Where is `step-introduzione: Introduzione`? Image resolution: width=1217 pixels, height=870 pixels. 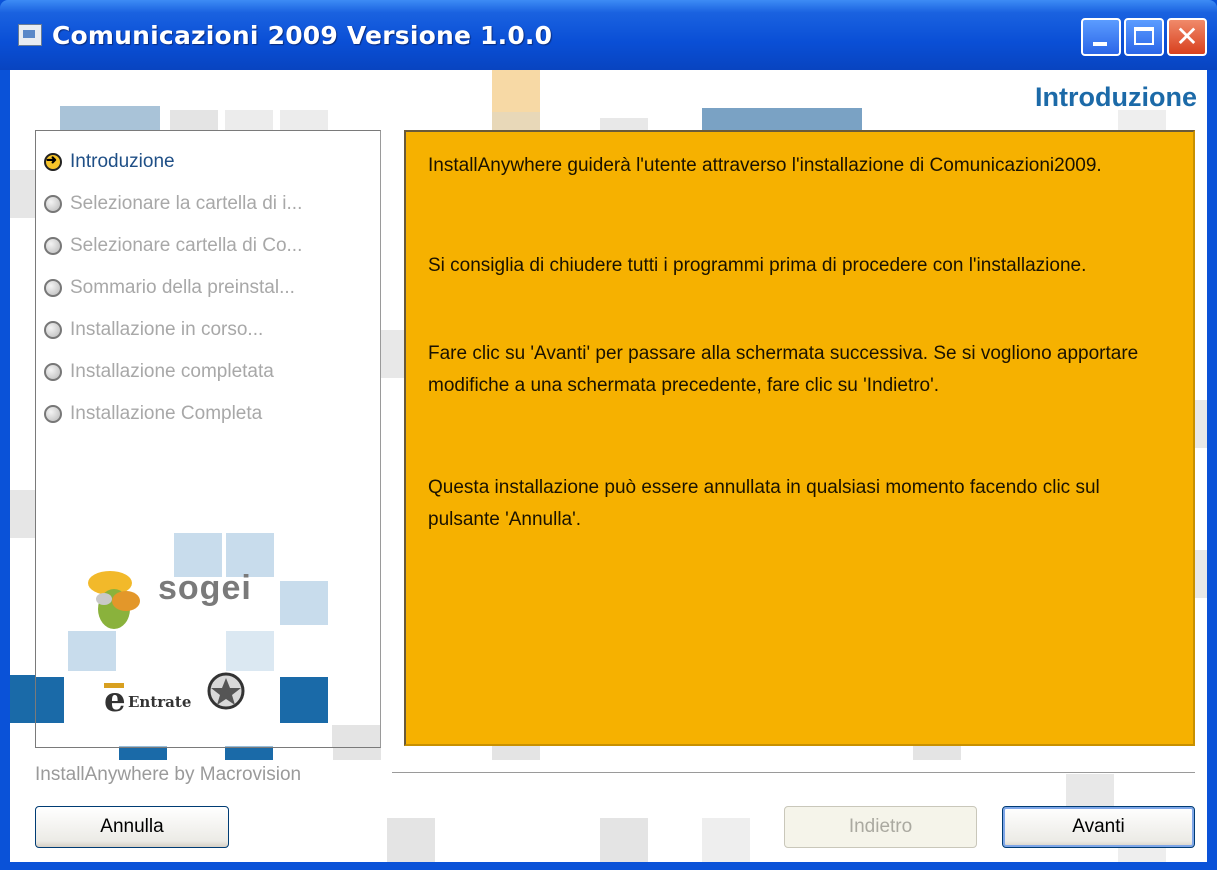 step-introduzione: Introduzione is located at coordinates (109, 162).